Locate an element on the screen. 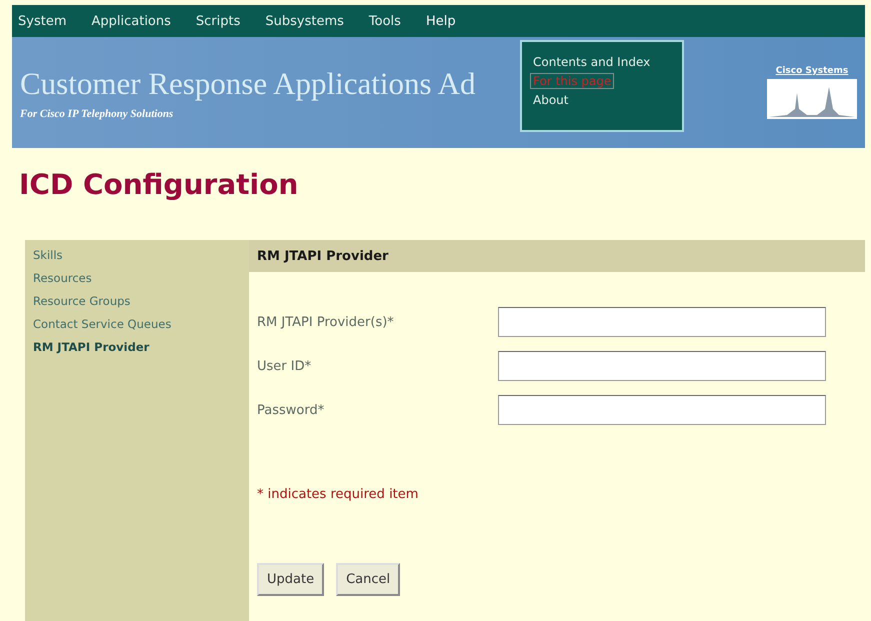 The image size is (871, 621). section-heading: RM JTAPI Provider is located at coordinates (557, 256).